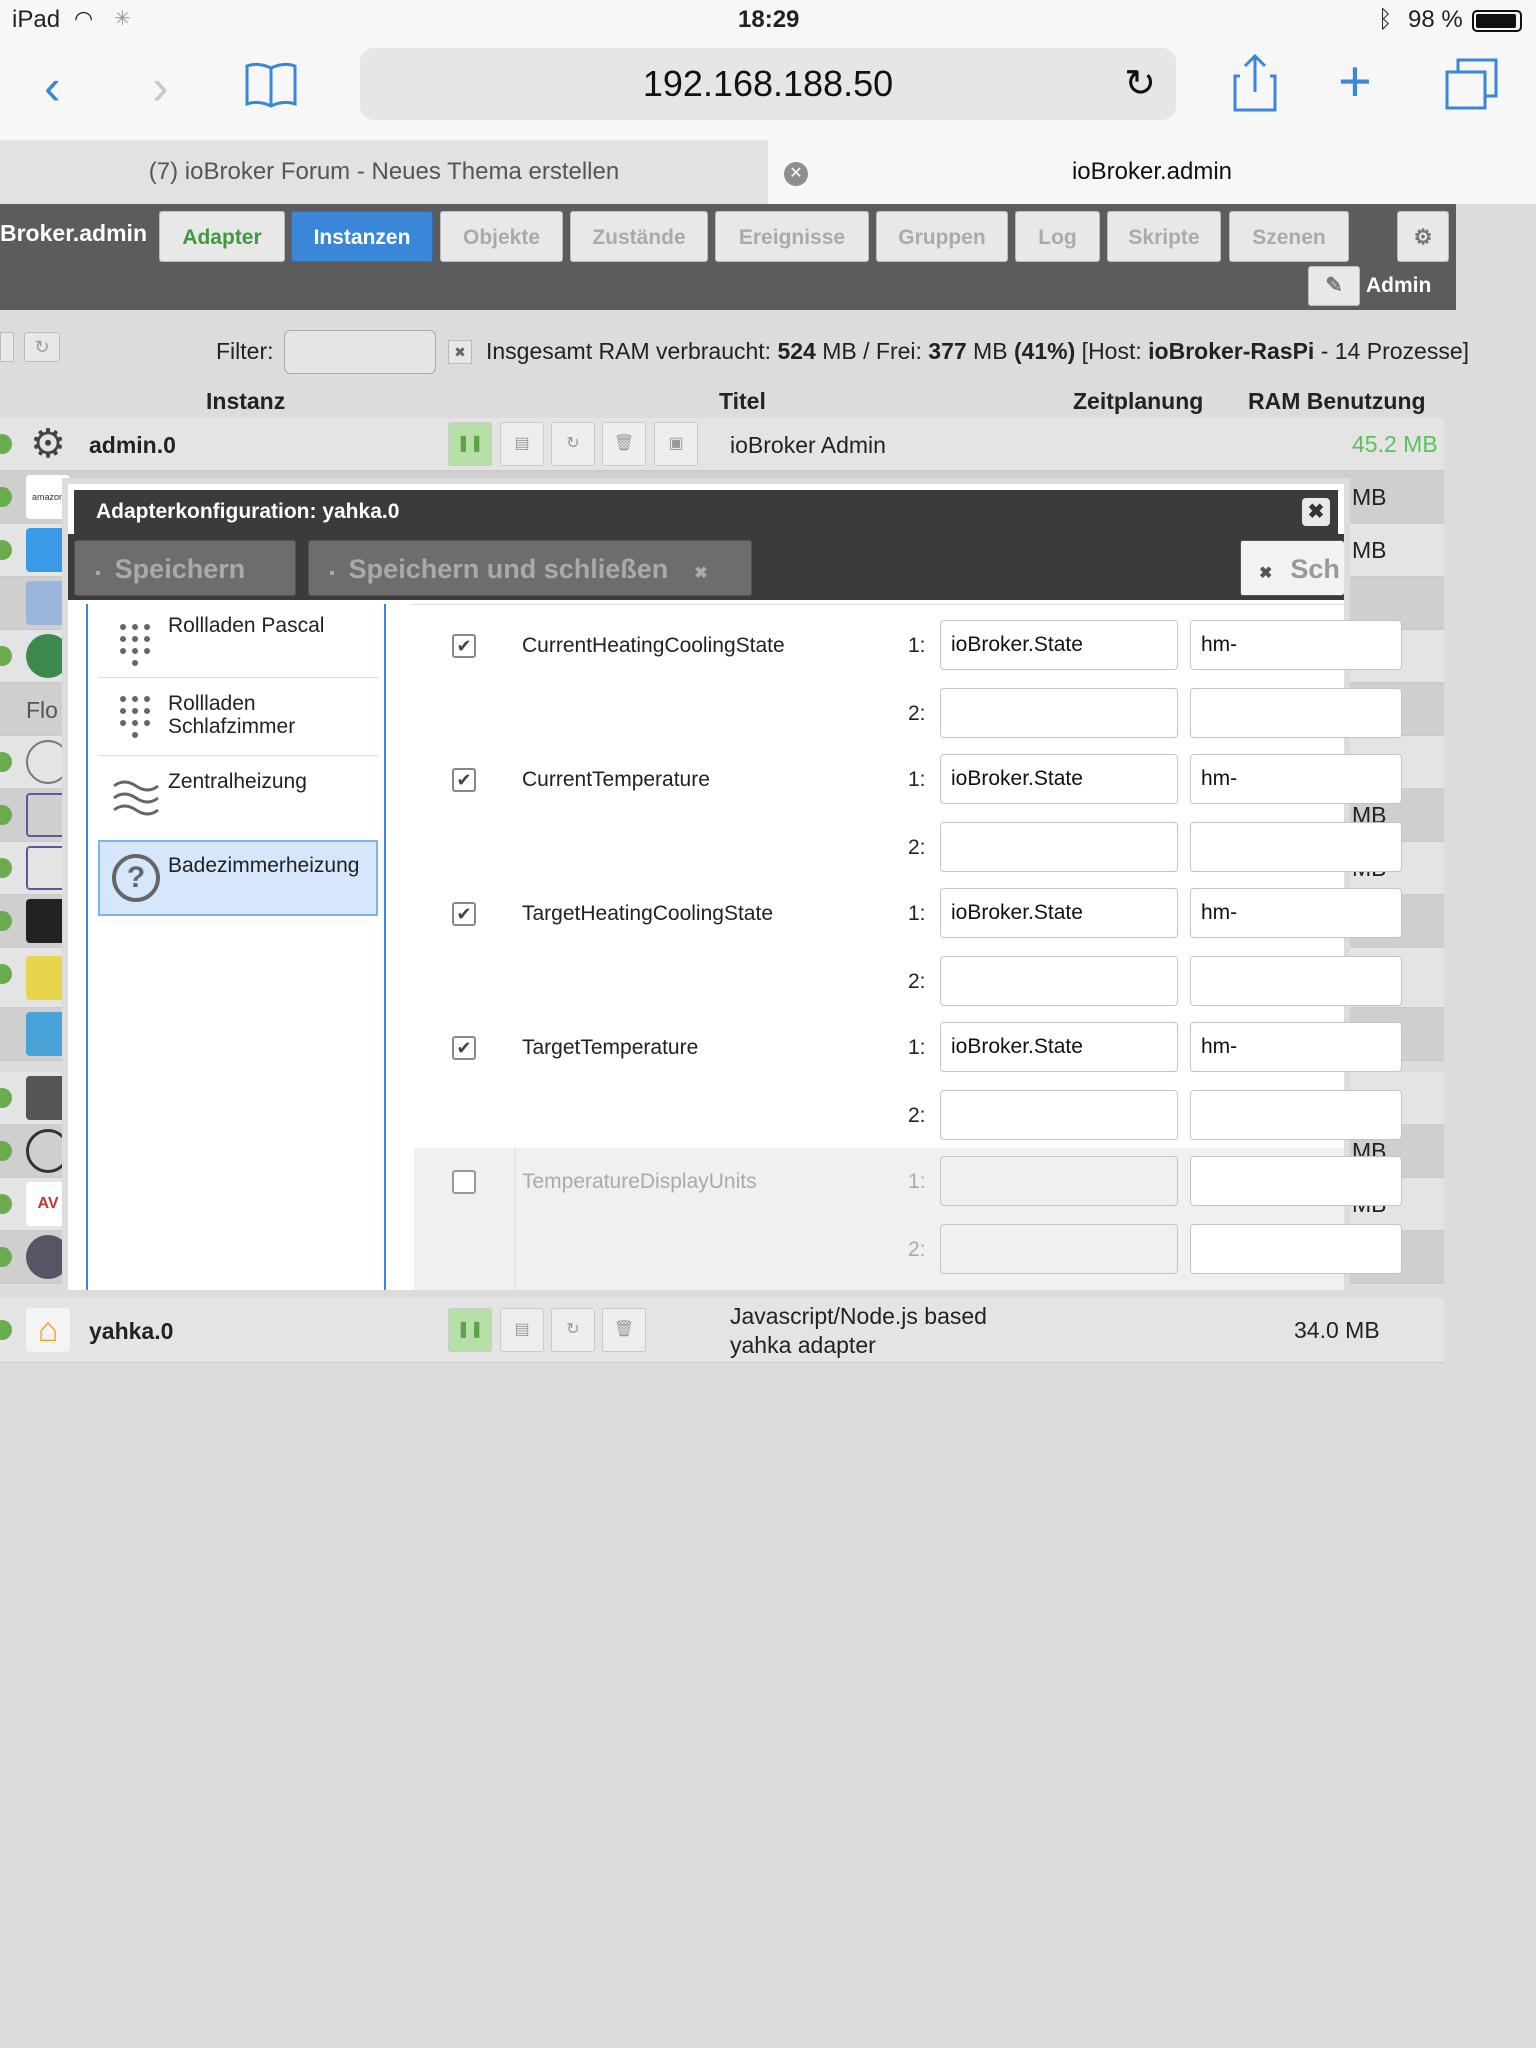 This screenshot has width=1536, height=2048. Describe the element at coordinates (1497, 21) in the screenshot. I see `battery-icon` at that location.